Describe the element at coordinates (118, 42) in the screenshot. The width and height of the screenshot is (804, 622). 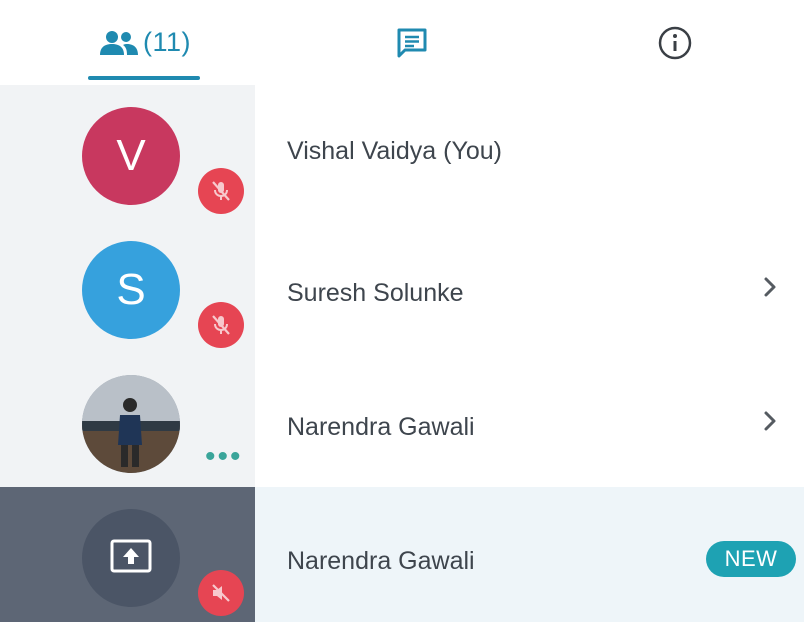
I see `people-icon` at that location.